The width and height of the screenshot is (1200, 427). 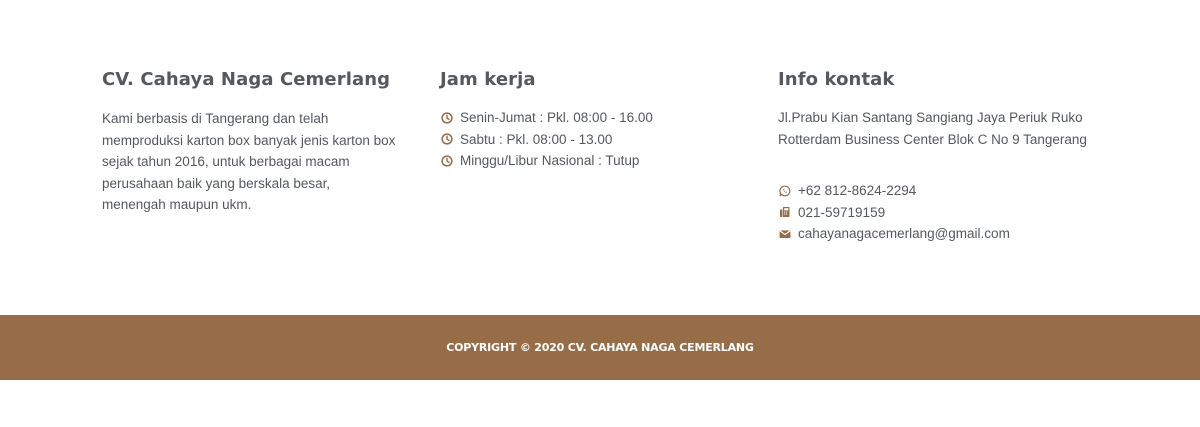 What do you see at coordinates (857, 190) in the screenshot?
I see `contact-phone-label: +62 812-8624-2294` at bounding box center [857, 190].